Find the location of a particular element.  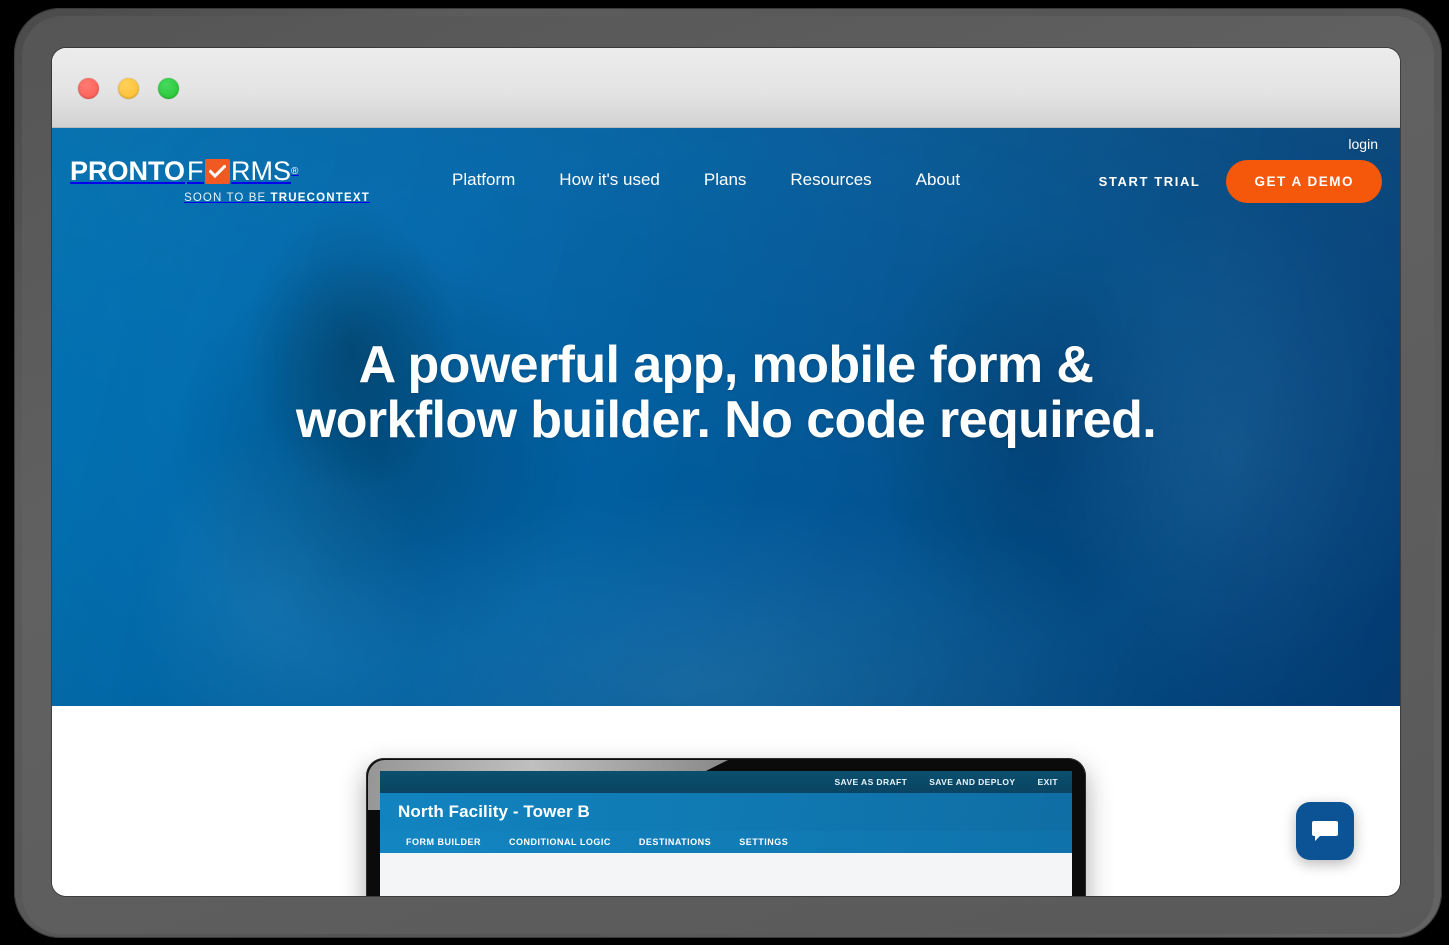

save-as-draft-button: SAVE AS DRAFT is located at coordinates (870, 782).